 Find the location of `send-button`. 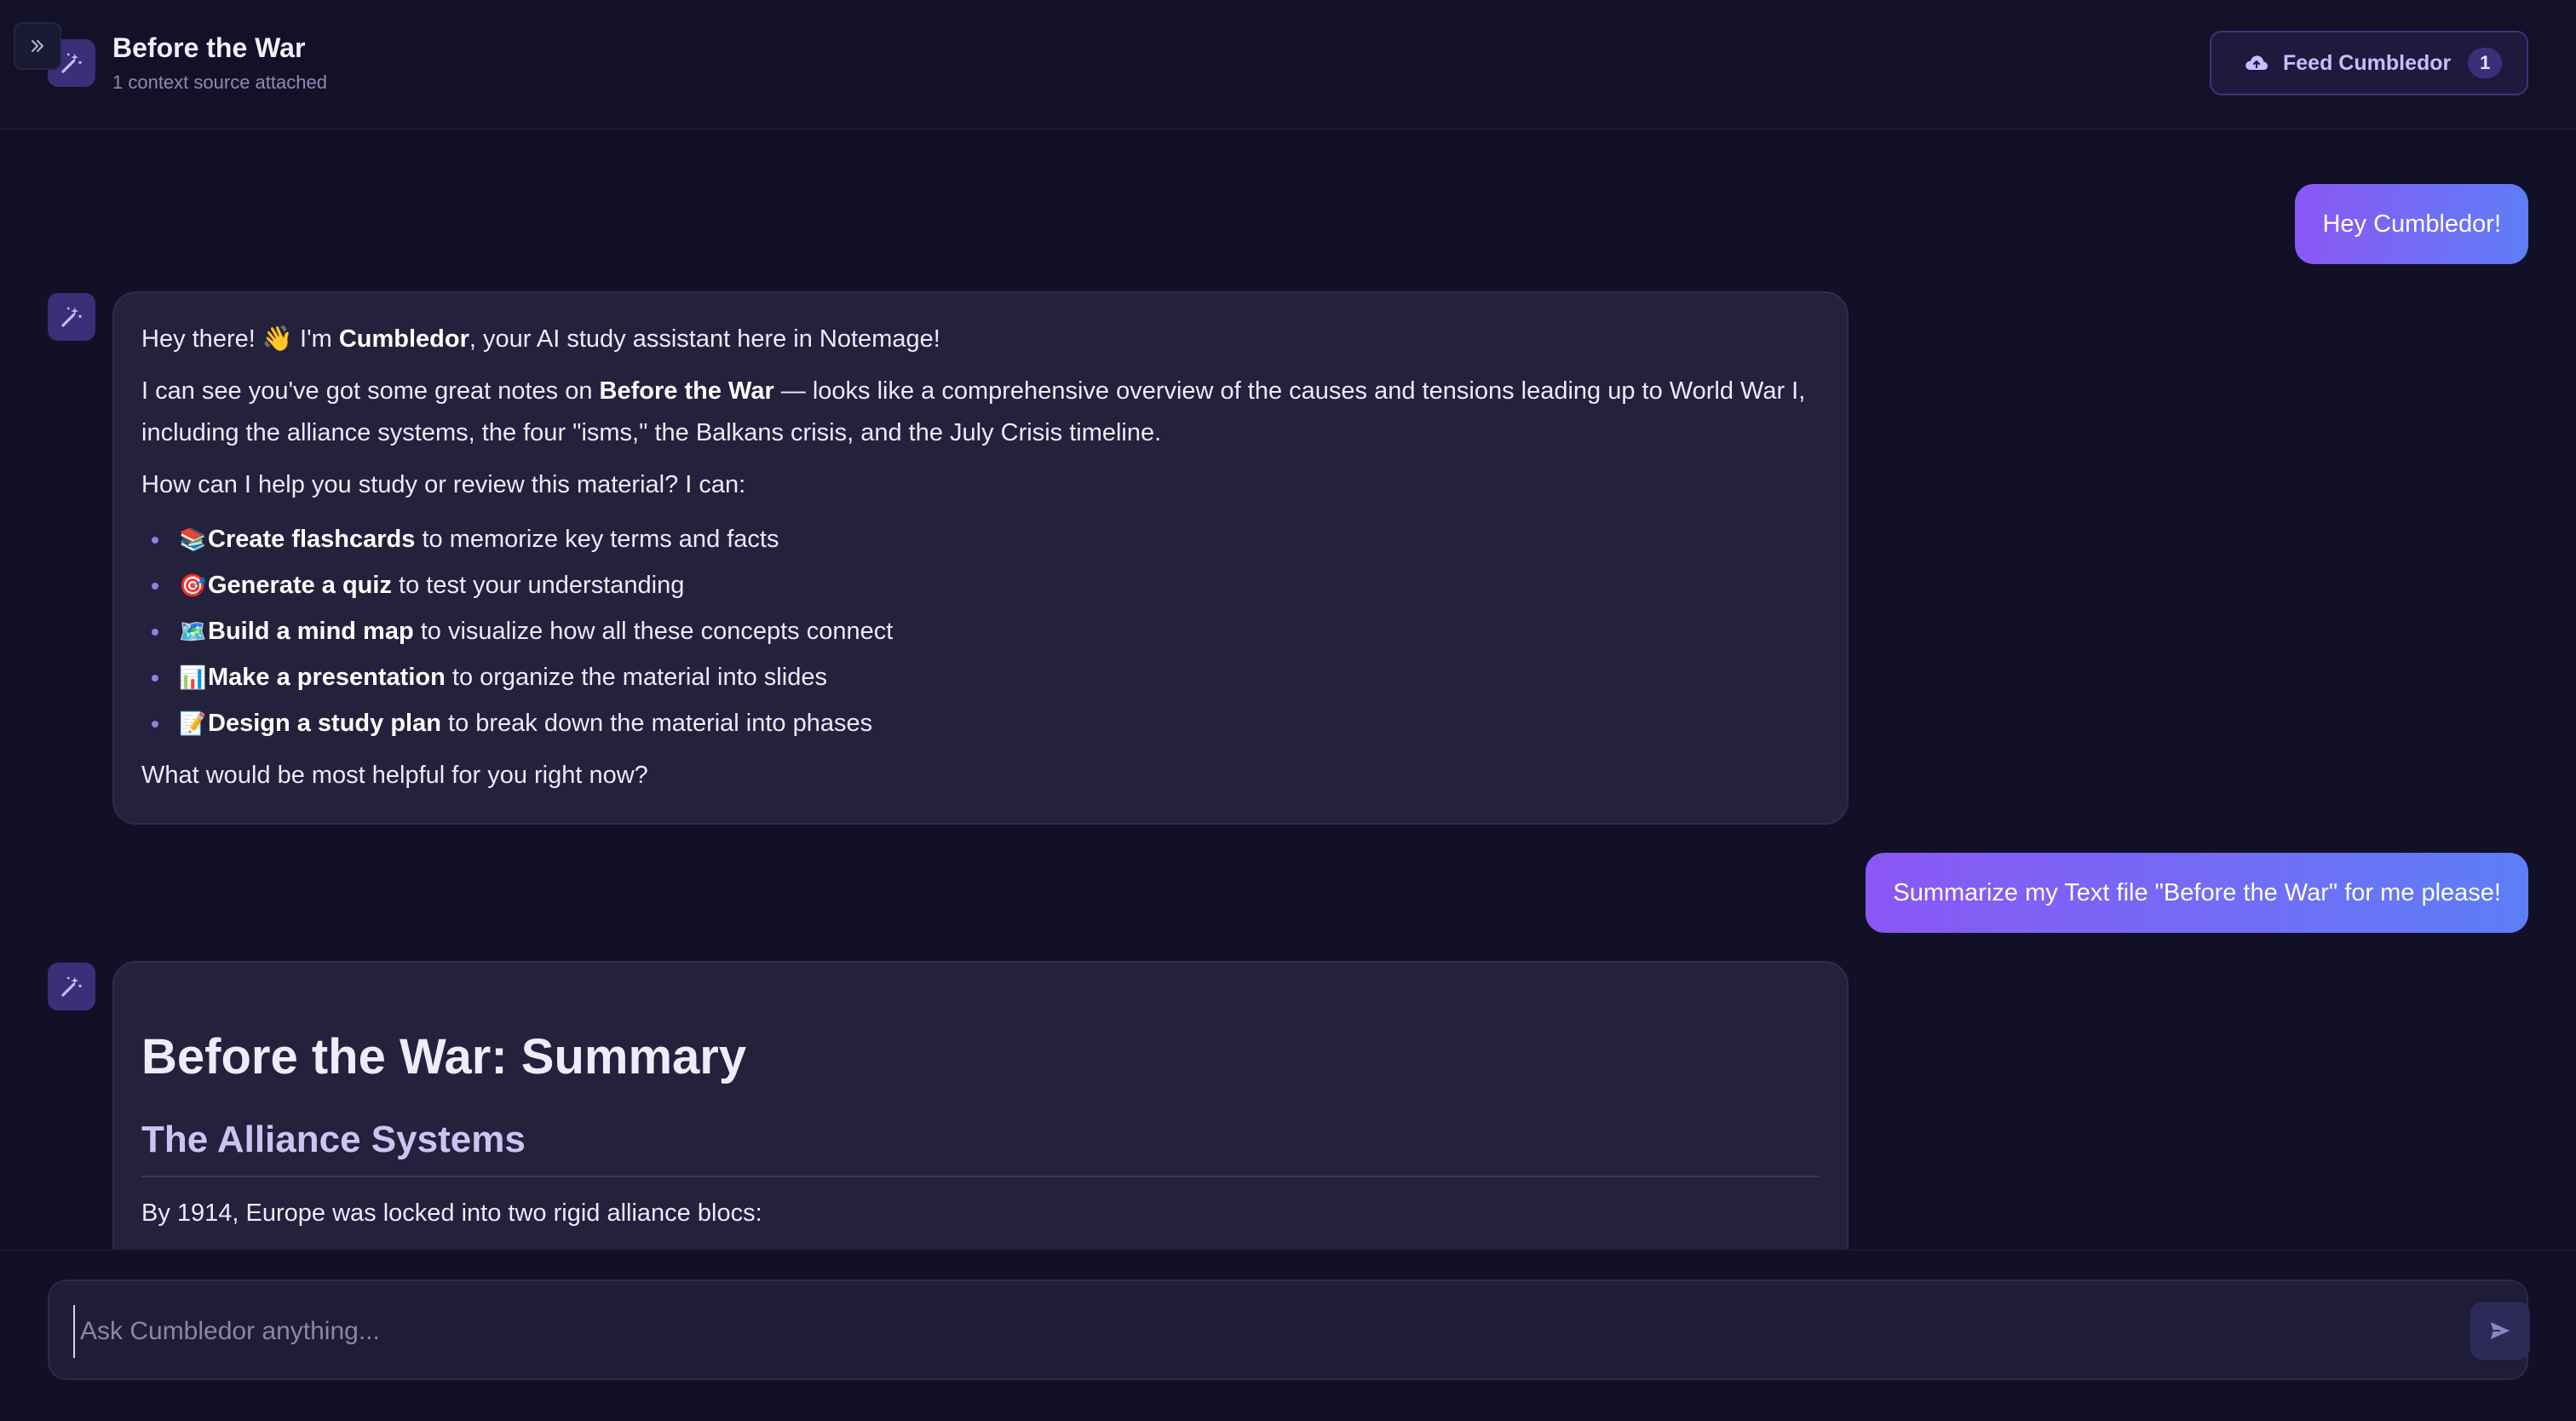

send-button is located at coordinates (2500, 1331).